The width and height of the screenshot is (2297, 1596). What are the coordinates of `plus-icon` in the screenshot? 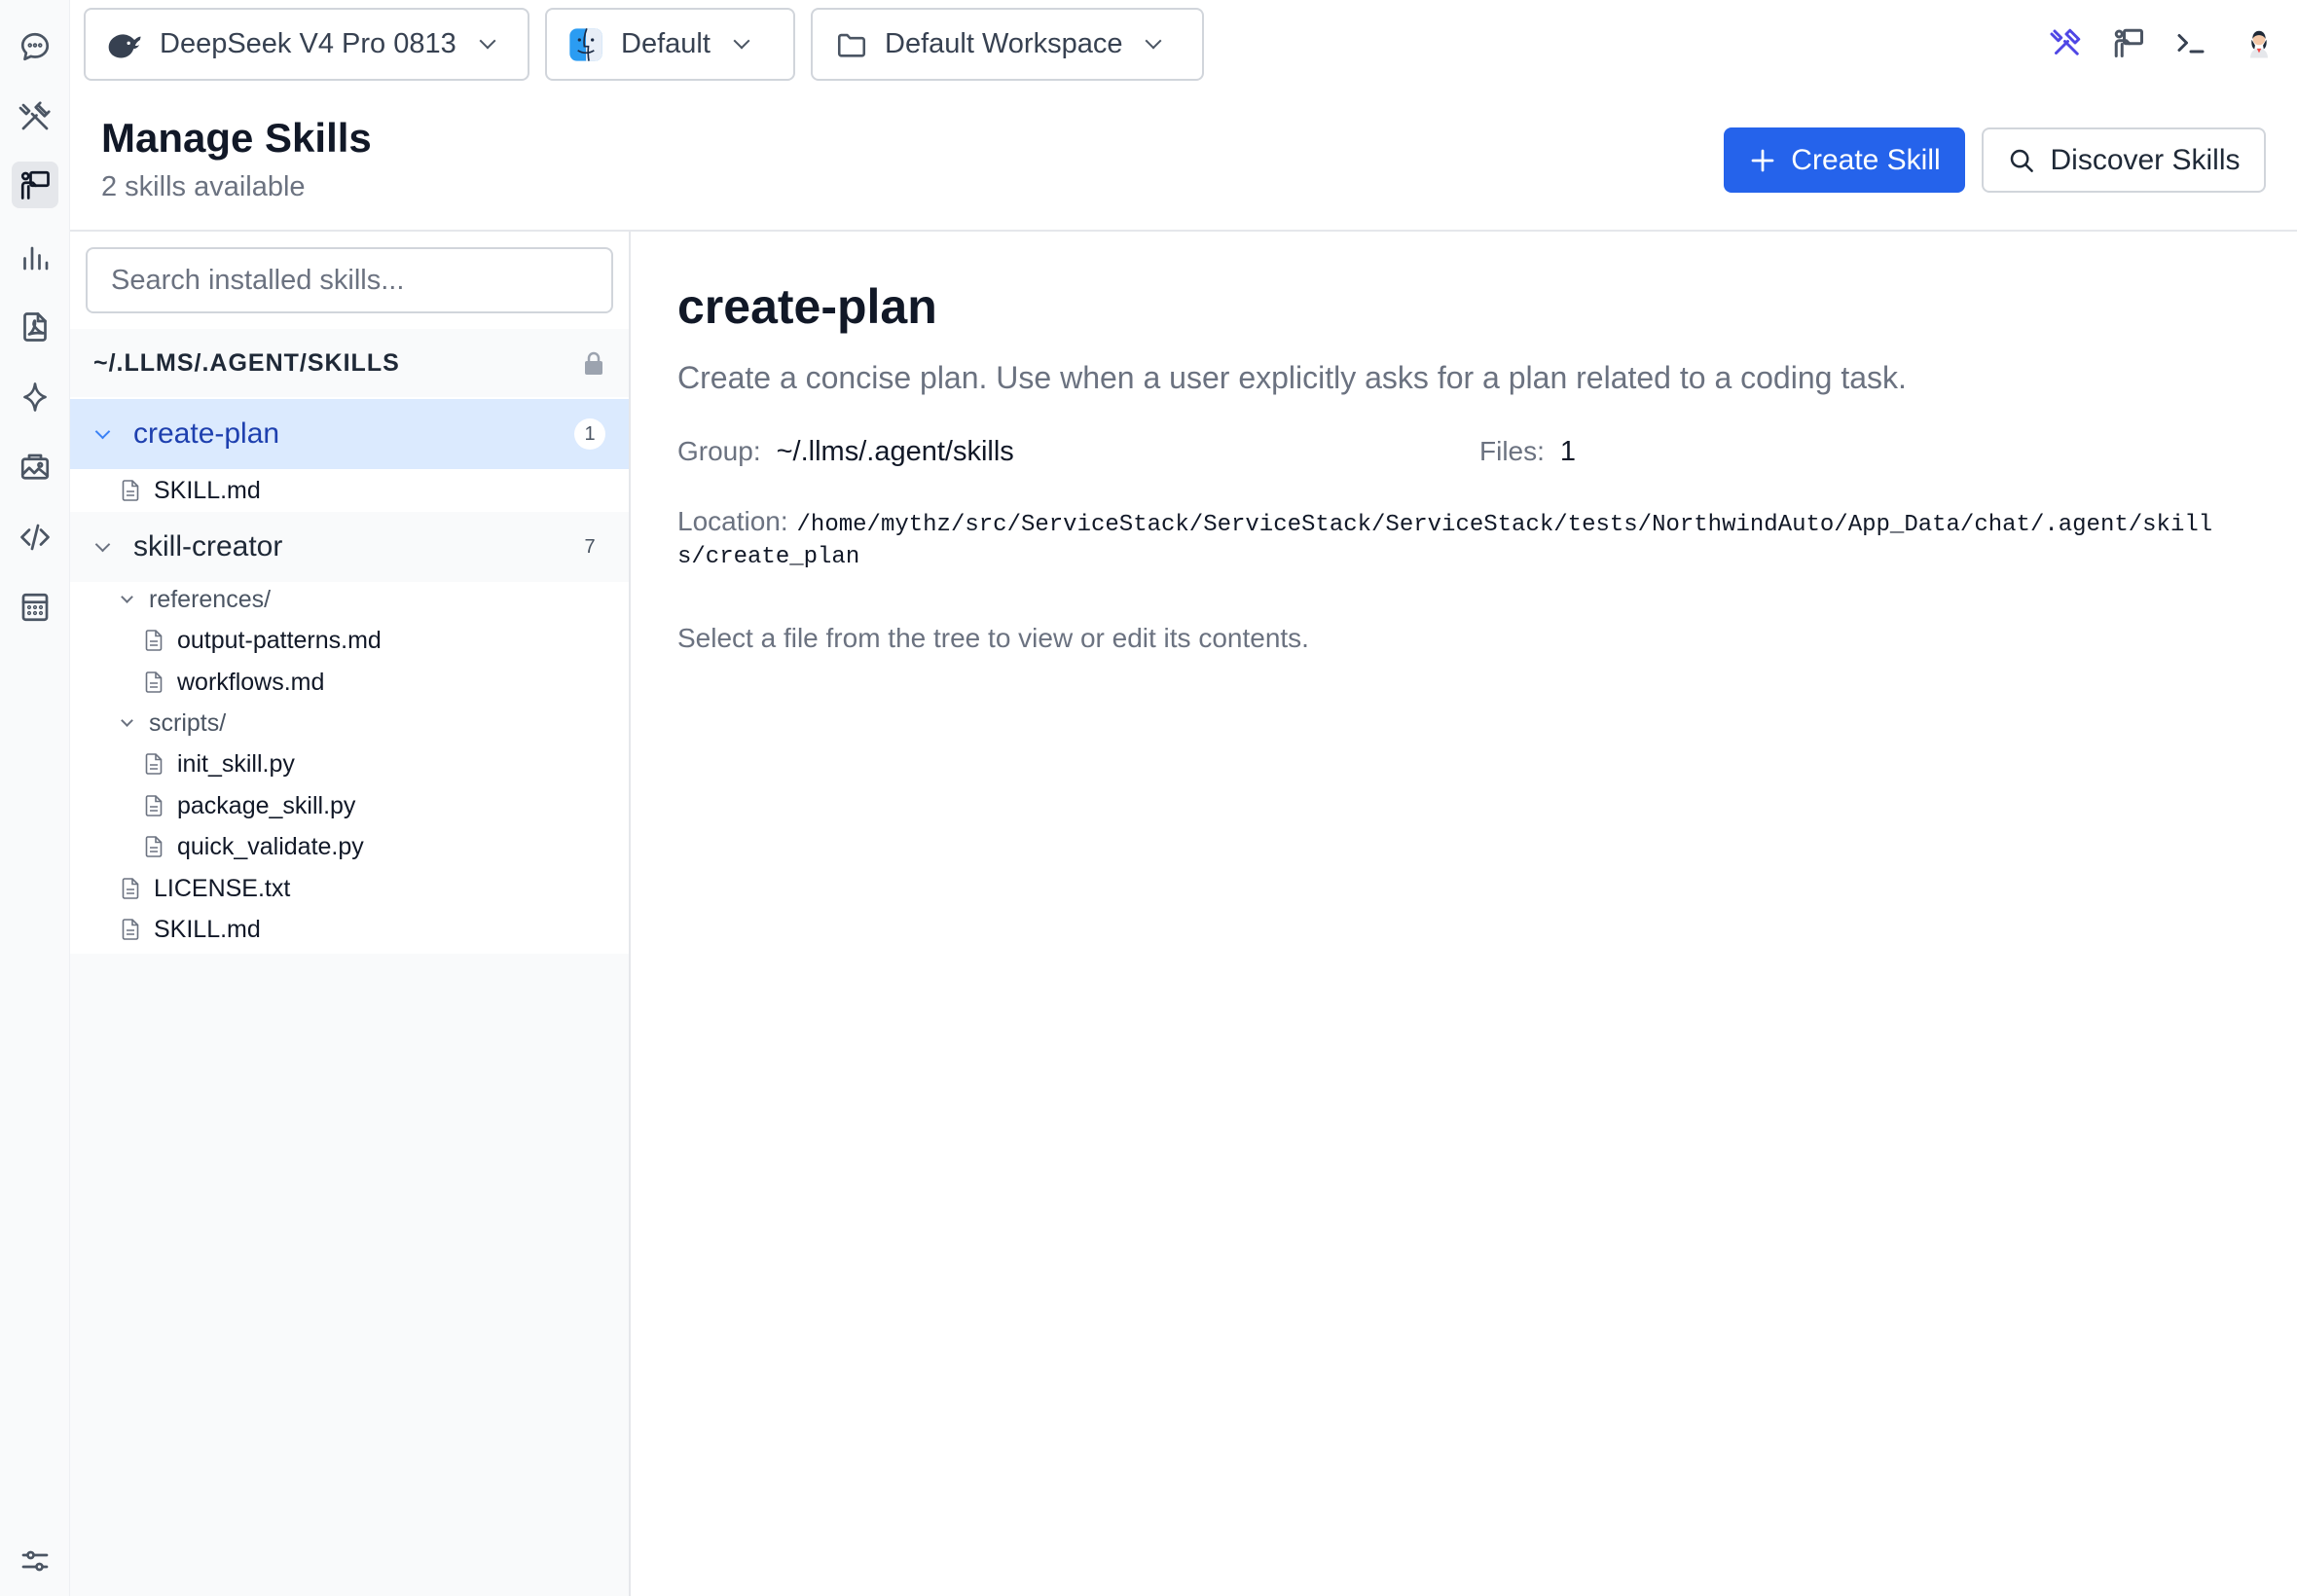 It's located at (1762, 160).